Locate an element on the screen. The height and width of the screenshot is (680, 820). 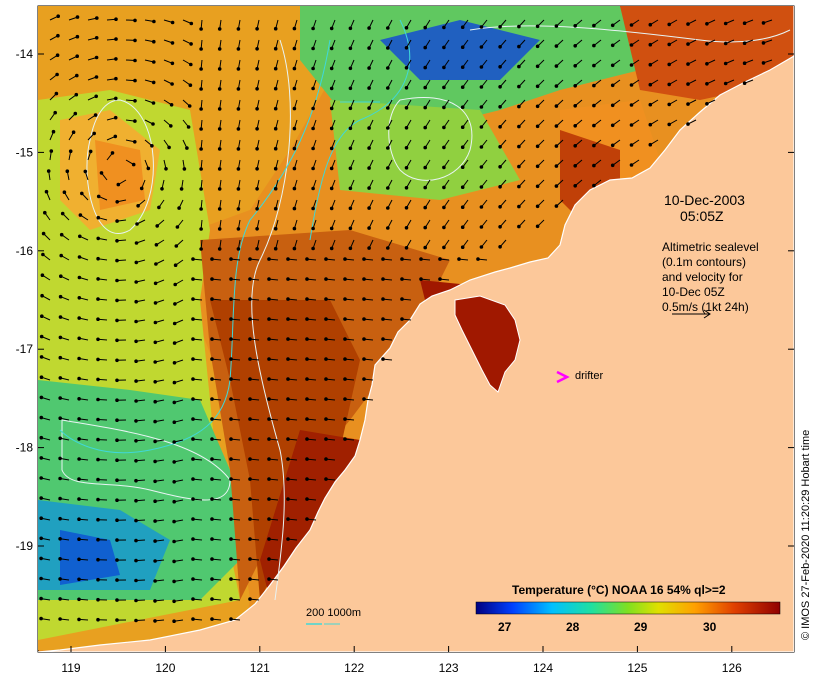
colorbar-tick: 30 is located at coordinates (710, 627).